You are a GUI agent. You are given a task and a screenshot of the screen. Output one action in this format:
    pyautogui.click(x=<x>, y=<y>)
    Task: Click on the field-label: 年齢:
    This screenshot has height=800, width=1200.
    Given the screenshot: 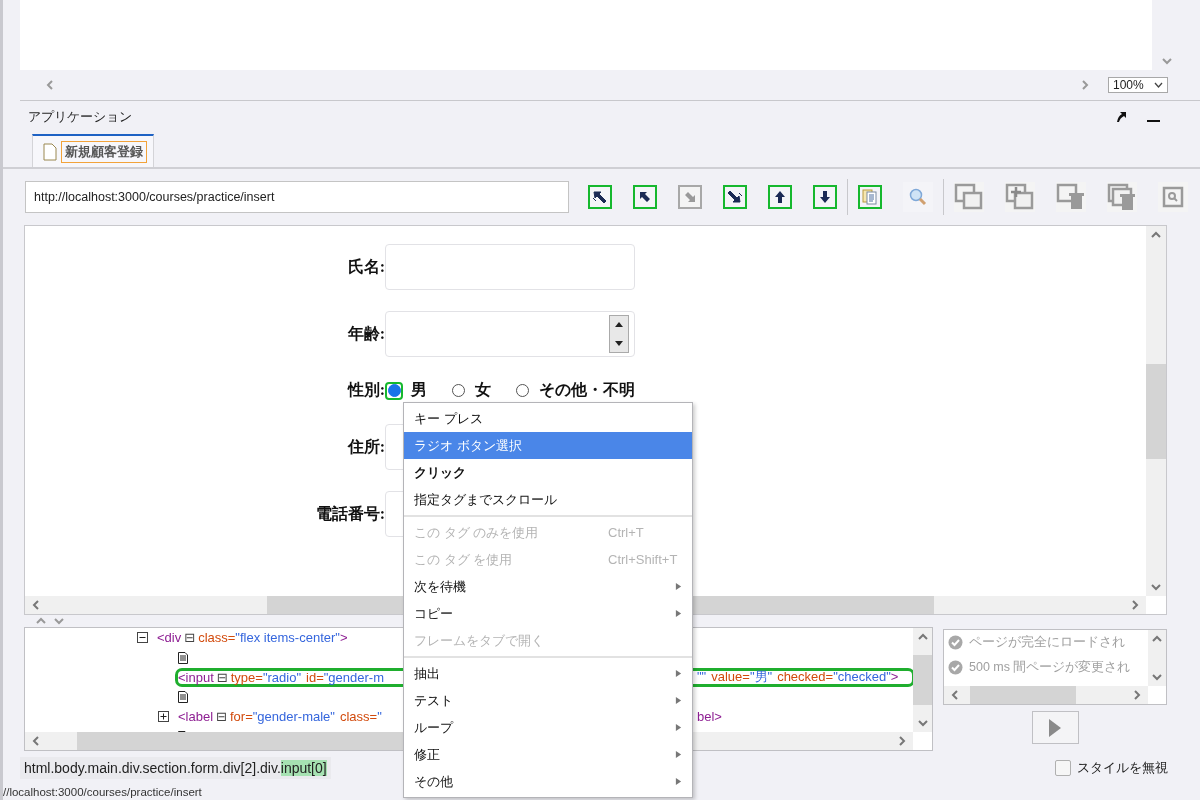 What is the action you would take?
    pyautogui.click(x=365, y=333)
    